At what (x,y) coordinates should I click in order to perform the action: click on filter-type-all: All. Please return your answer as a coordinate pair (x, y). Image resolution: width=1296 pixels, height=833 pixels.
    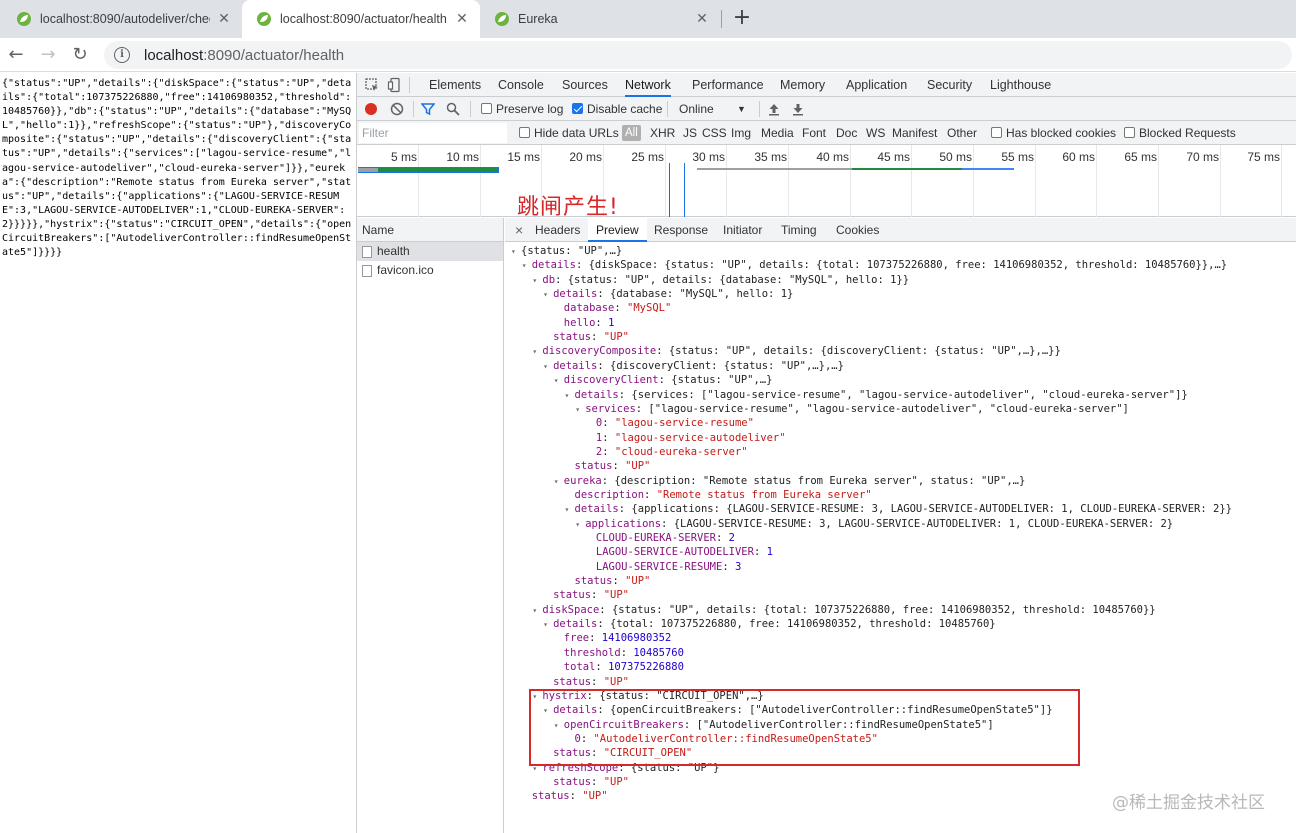
    Looking at the image, I should click on (631, 133).